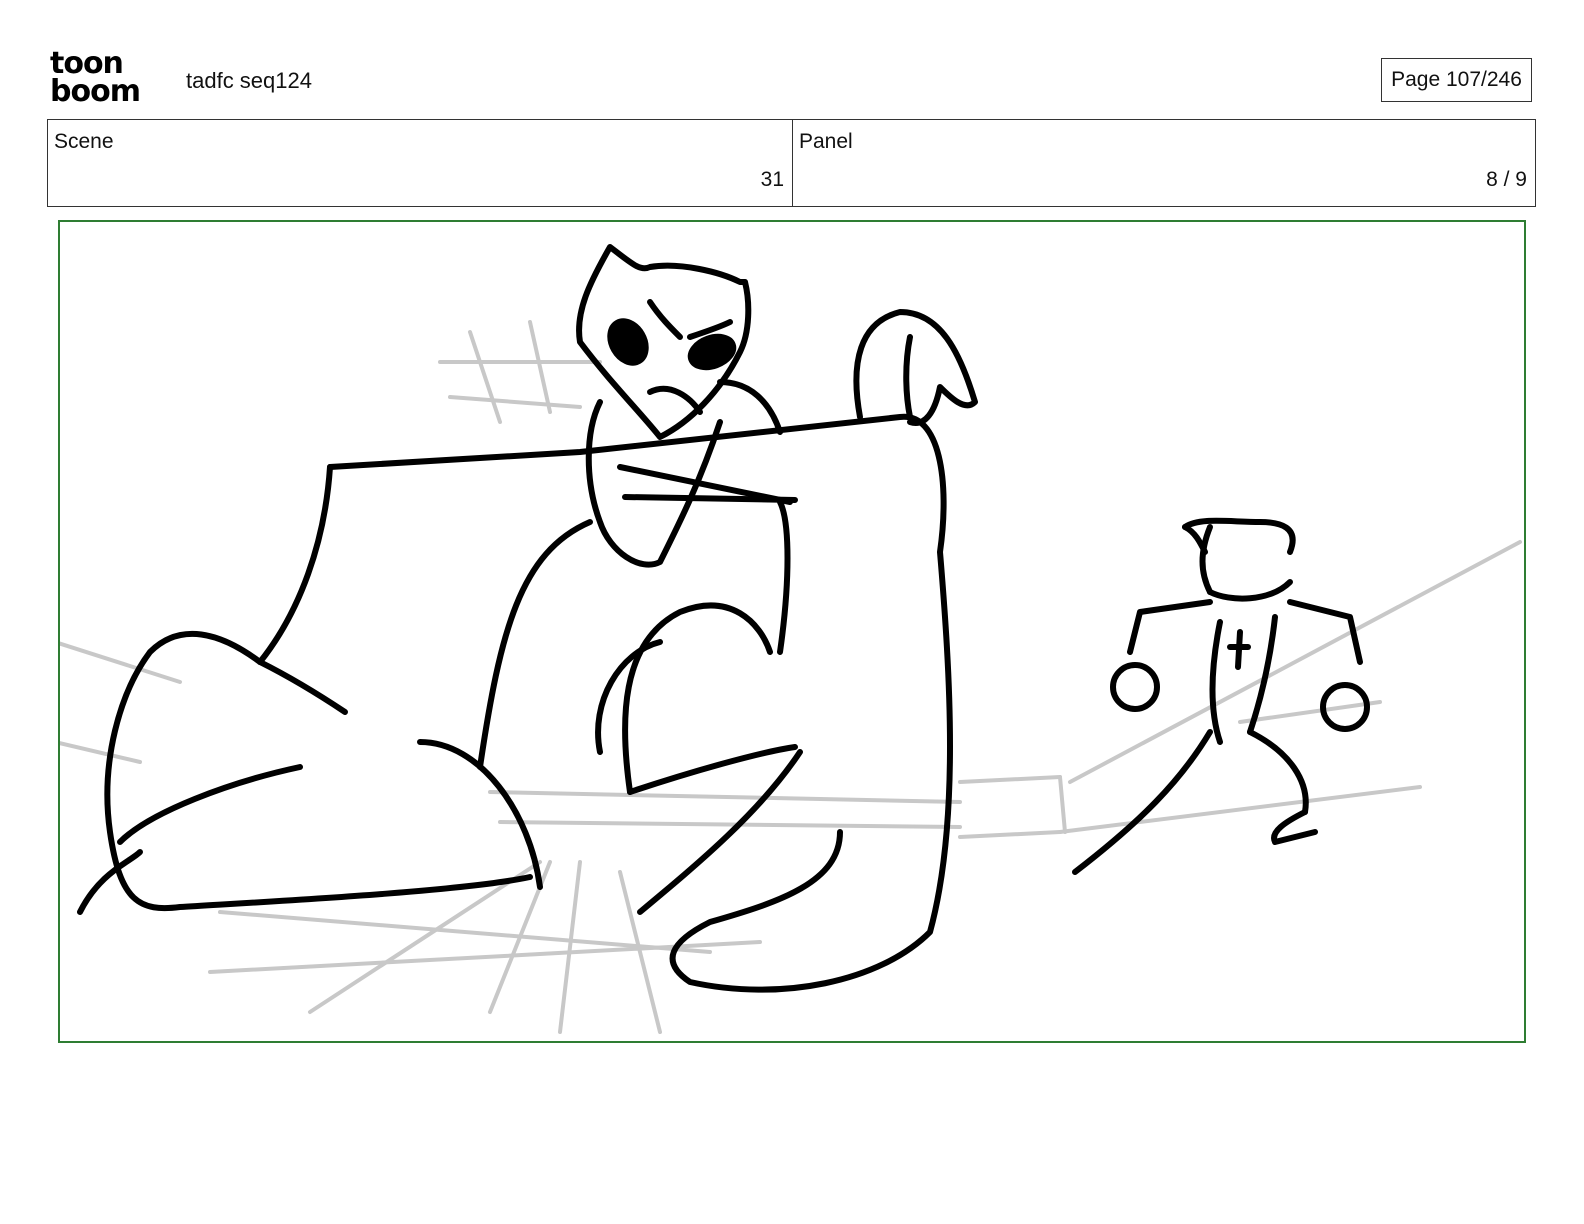 This screenshot has width=1584, height=1224. What do you see at coordinates (1164, 163) in the screenshot?
I see `panel-cell: Panel 8 / 9` at bounding box center [1164, 163].